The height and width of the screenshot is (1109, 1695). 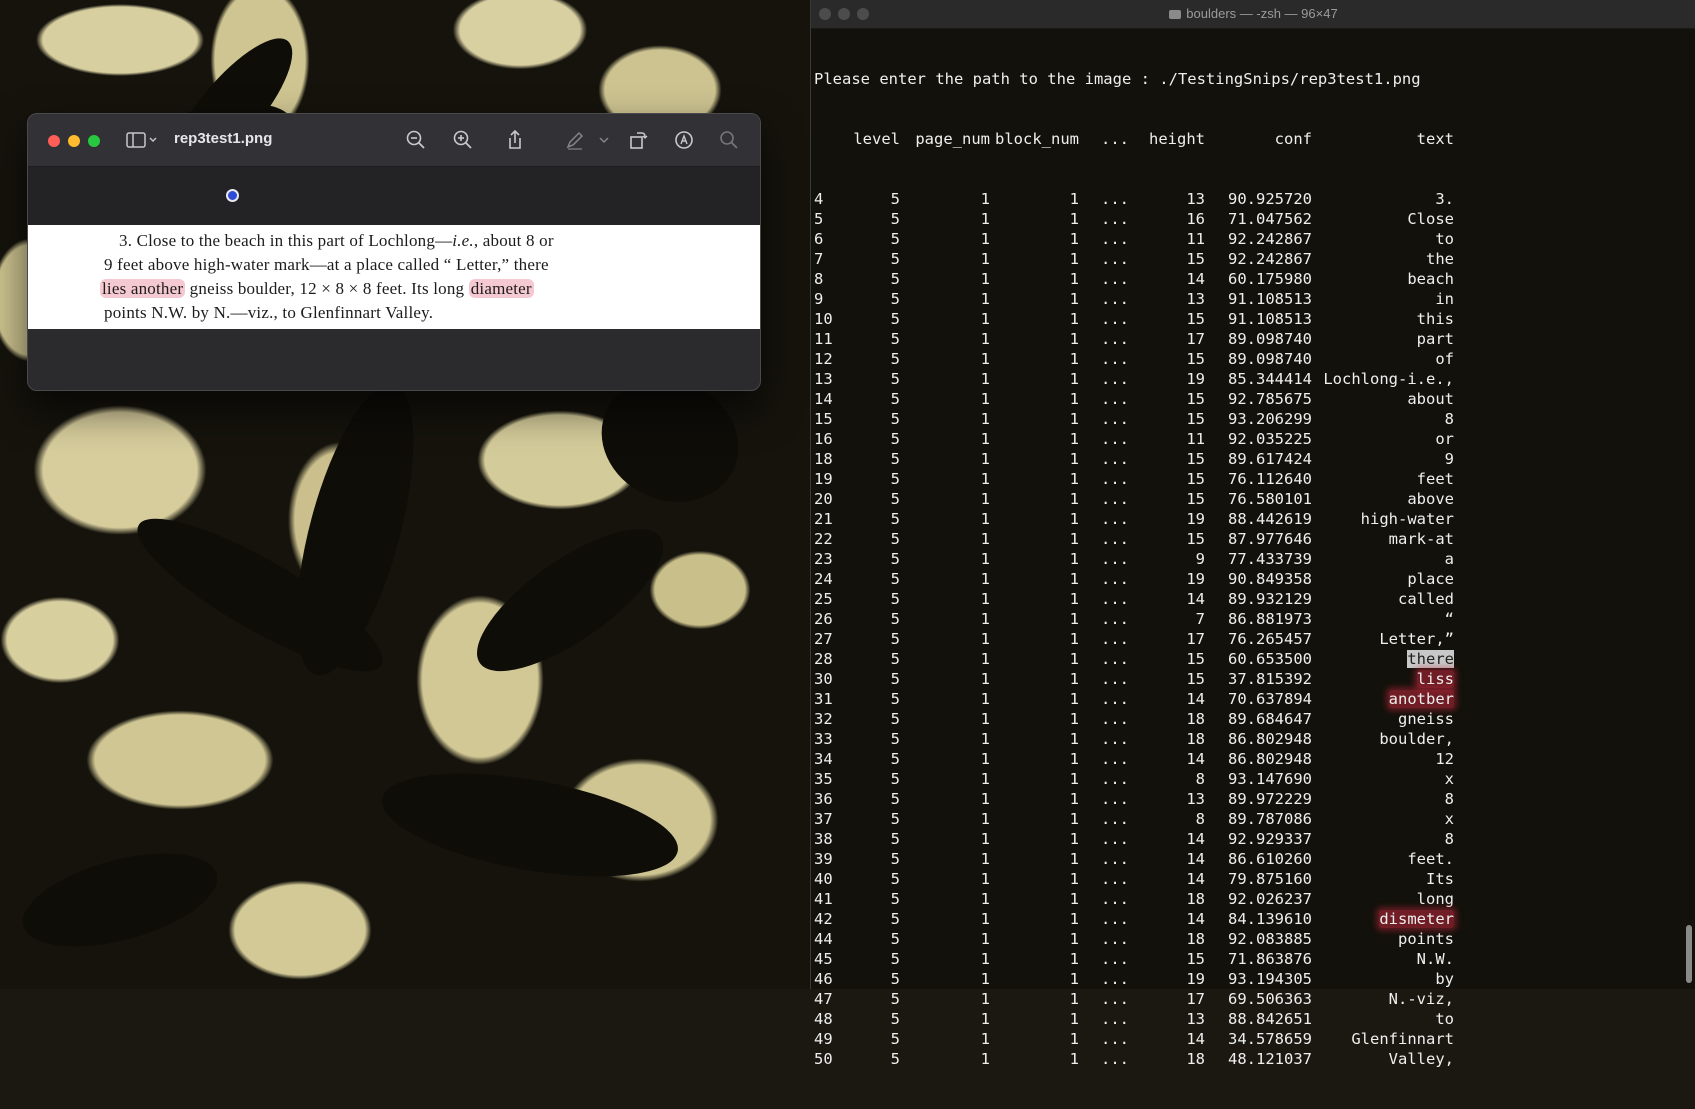 I want to click on rotate-button, so click(x=639, y=140).